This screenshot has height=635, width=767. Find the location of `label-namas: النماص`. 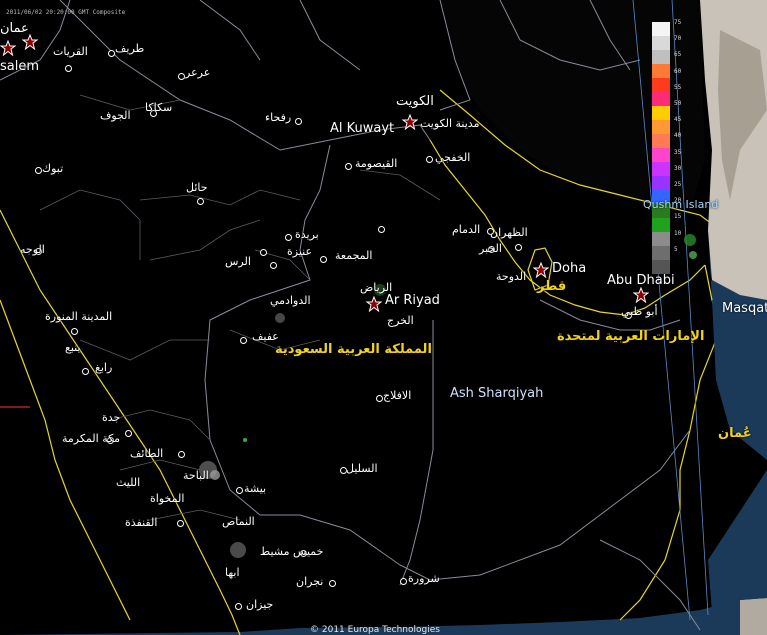

label-namas: النماص is located at coordinates (238, 521).